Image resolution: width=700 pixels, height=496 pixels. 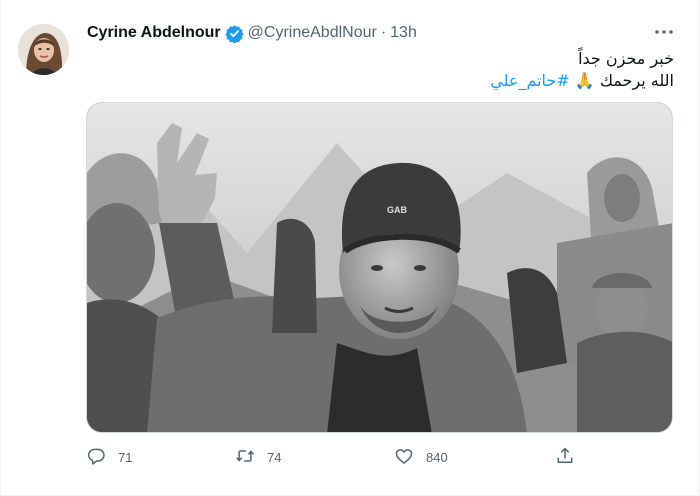 What do you see at coordinates (43, 49) in the screenshot?
I see `avatar` at bounding box center [43, 49].